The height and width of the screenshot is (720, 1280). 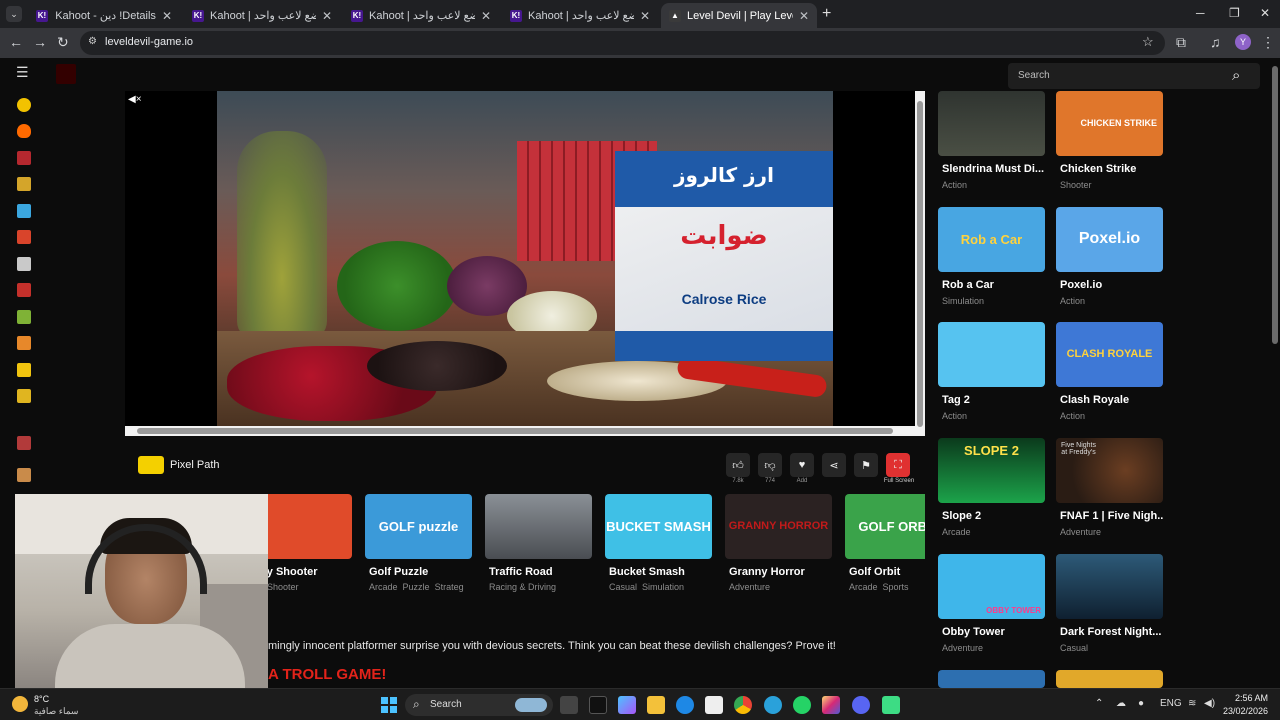 What do you see at coordinates (1275, 373) in the screenshot?
I see `page-scrollbar` at bounding box center [1275, 373].